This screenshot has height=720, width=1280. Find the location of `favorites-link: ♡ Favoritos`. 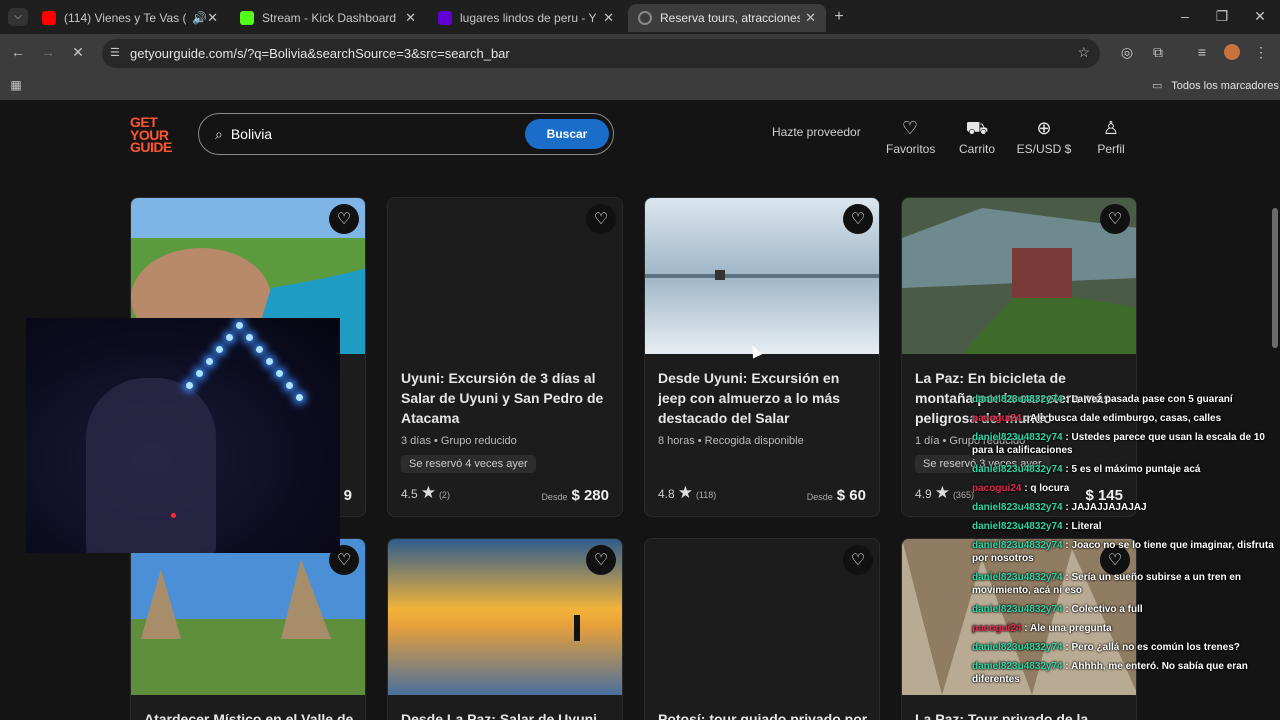

favorites-link: ♡ Favoritos is located at coordinates (910, 137).